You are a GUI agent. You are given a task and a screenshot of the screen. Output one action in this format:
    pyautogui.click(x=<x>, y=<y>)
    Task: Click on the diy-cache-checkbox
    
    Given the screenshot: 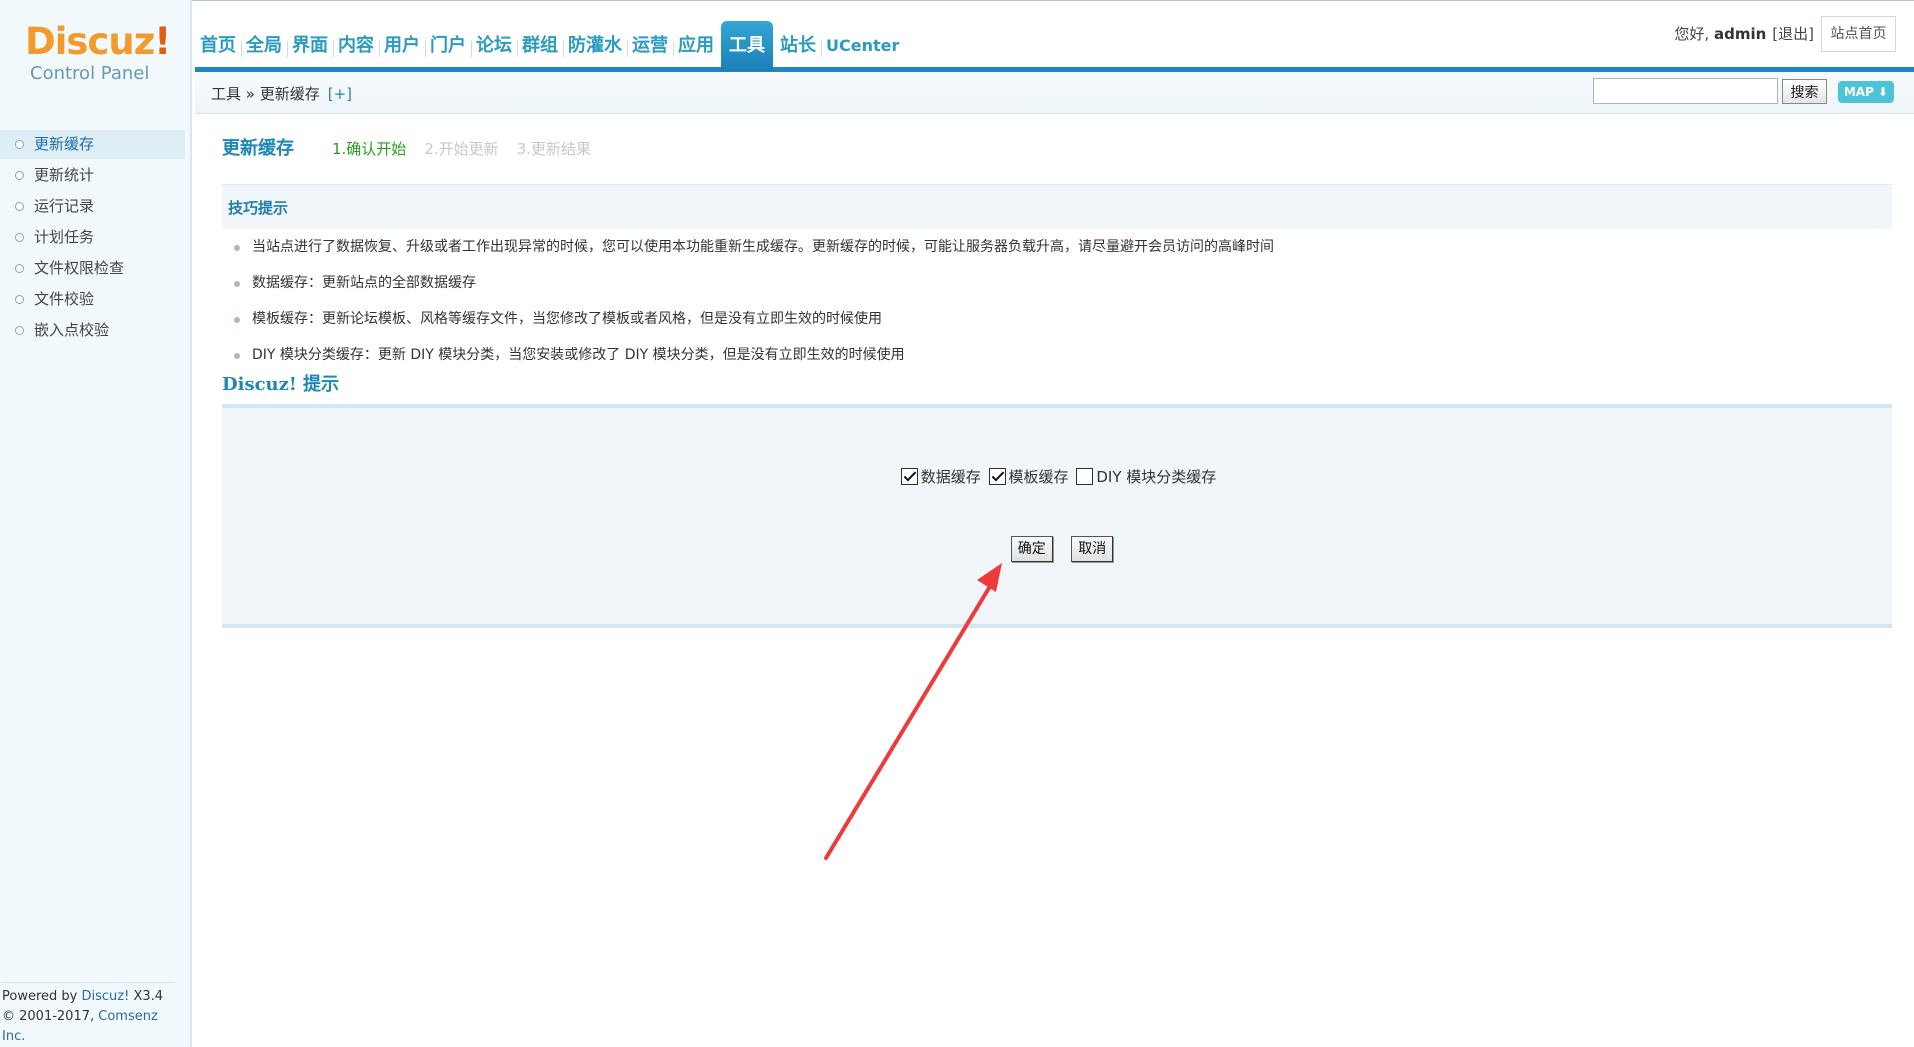 What is the action you would take?
    pyautogui.click(x=1085, y=476)
    